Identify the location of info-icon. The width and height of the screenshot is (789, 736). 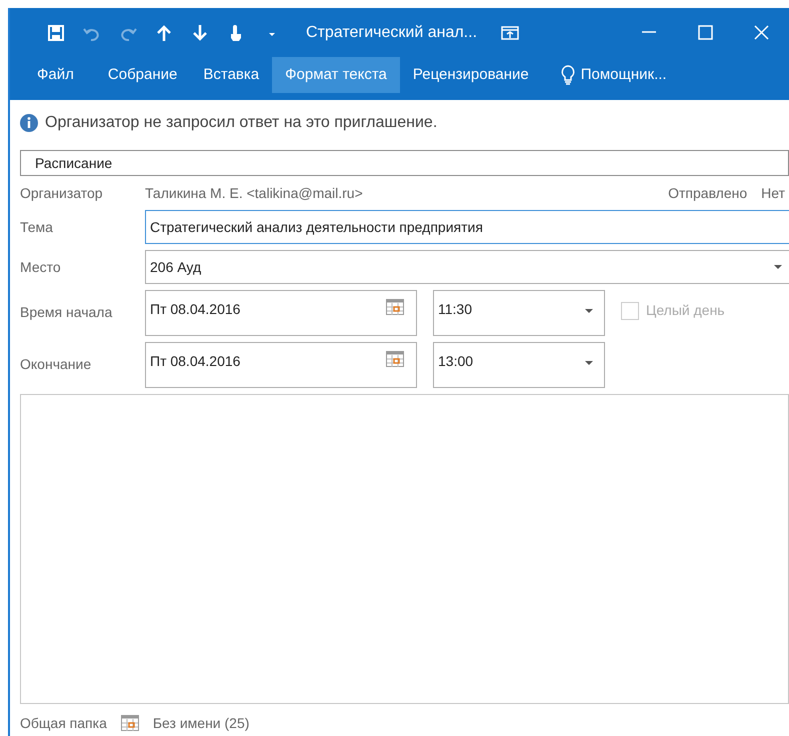
(29, 123).